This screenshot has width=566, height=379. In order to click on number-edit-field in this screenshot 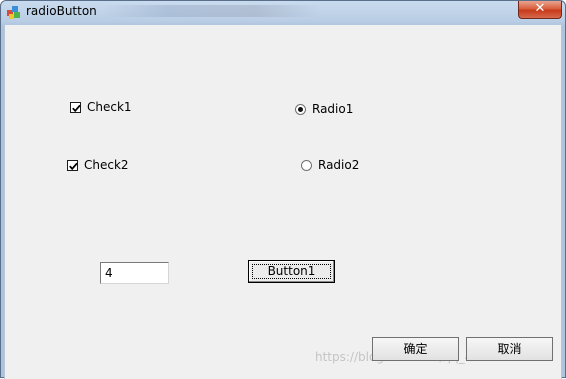, I will do `click(134, 273)`.